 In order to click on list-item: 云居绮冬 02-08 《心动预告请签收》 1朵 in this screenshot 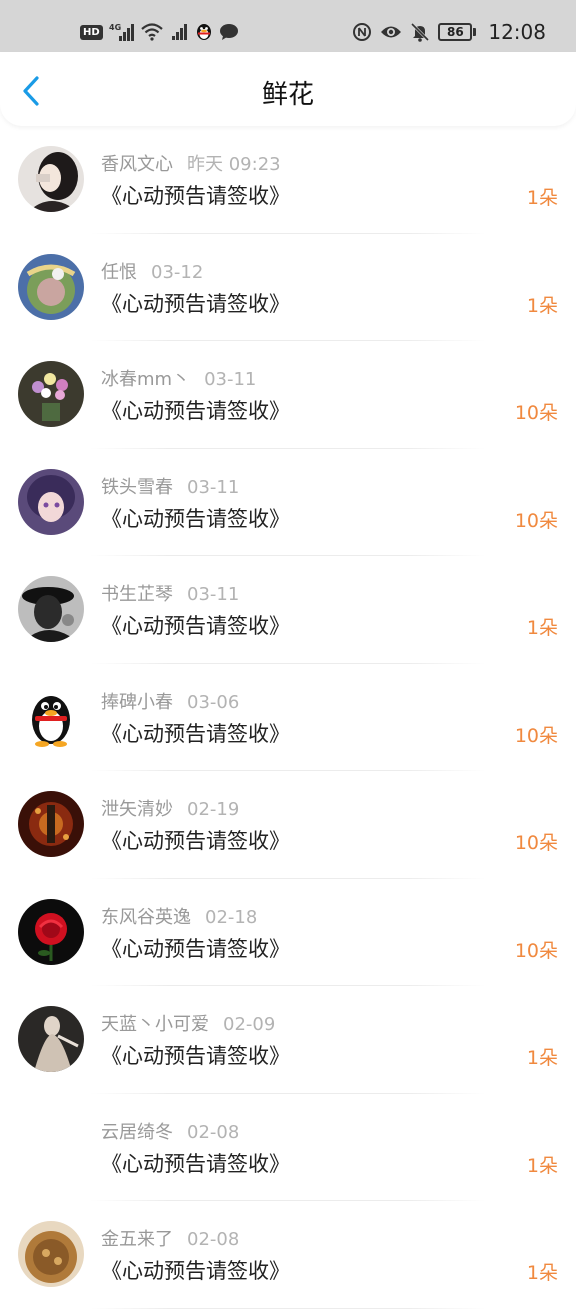, I will do `click(288, 1148)`.